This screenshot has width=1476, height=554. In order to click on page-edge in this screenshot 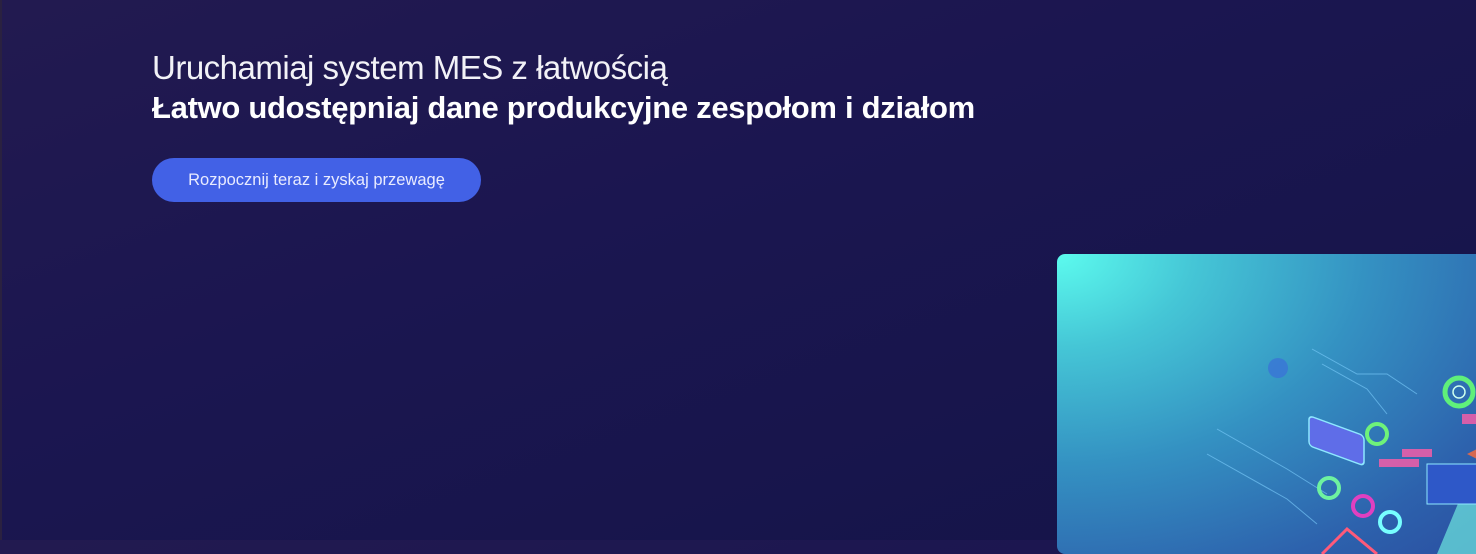, I will do `click(1, 270)`.